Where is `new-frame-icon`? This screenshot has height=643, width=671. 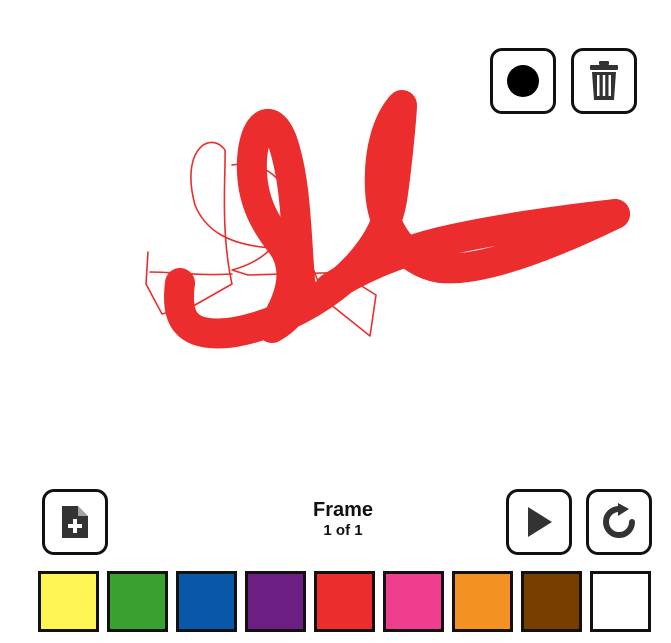
new-frame-icon is located at coordinates (75, 522).